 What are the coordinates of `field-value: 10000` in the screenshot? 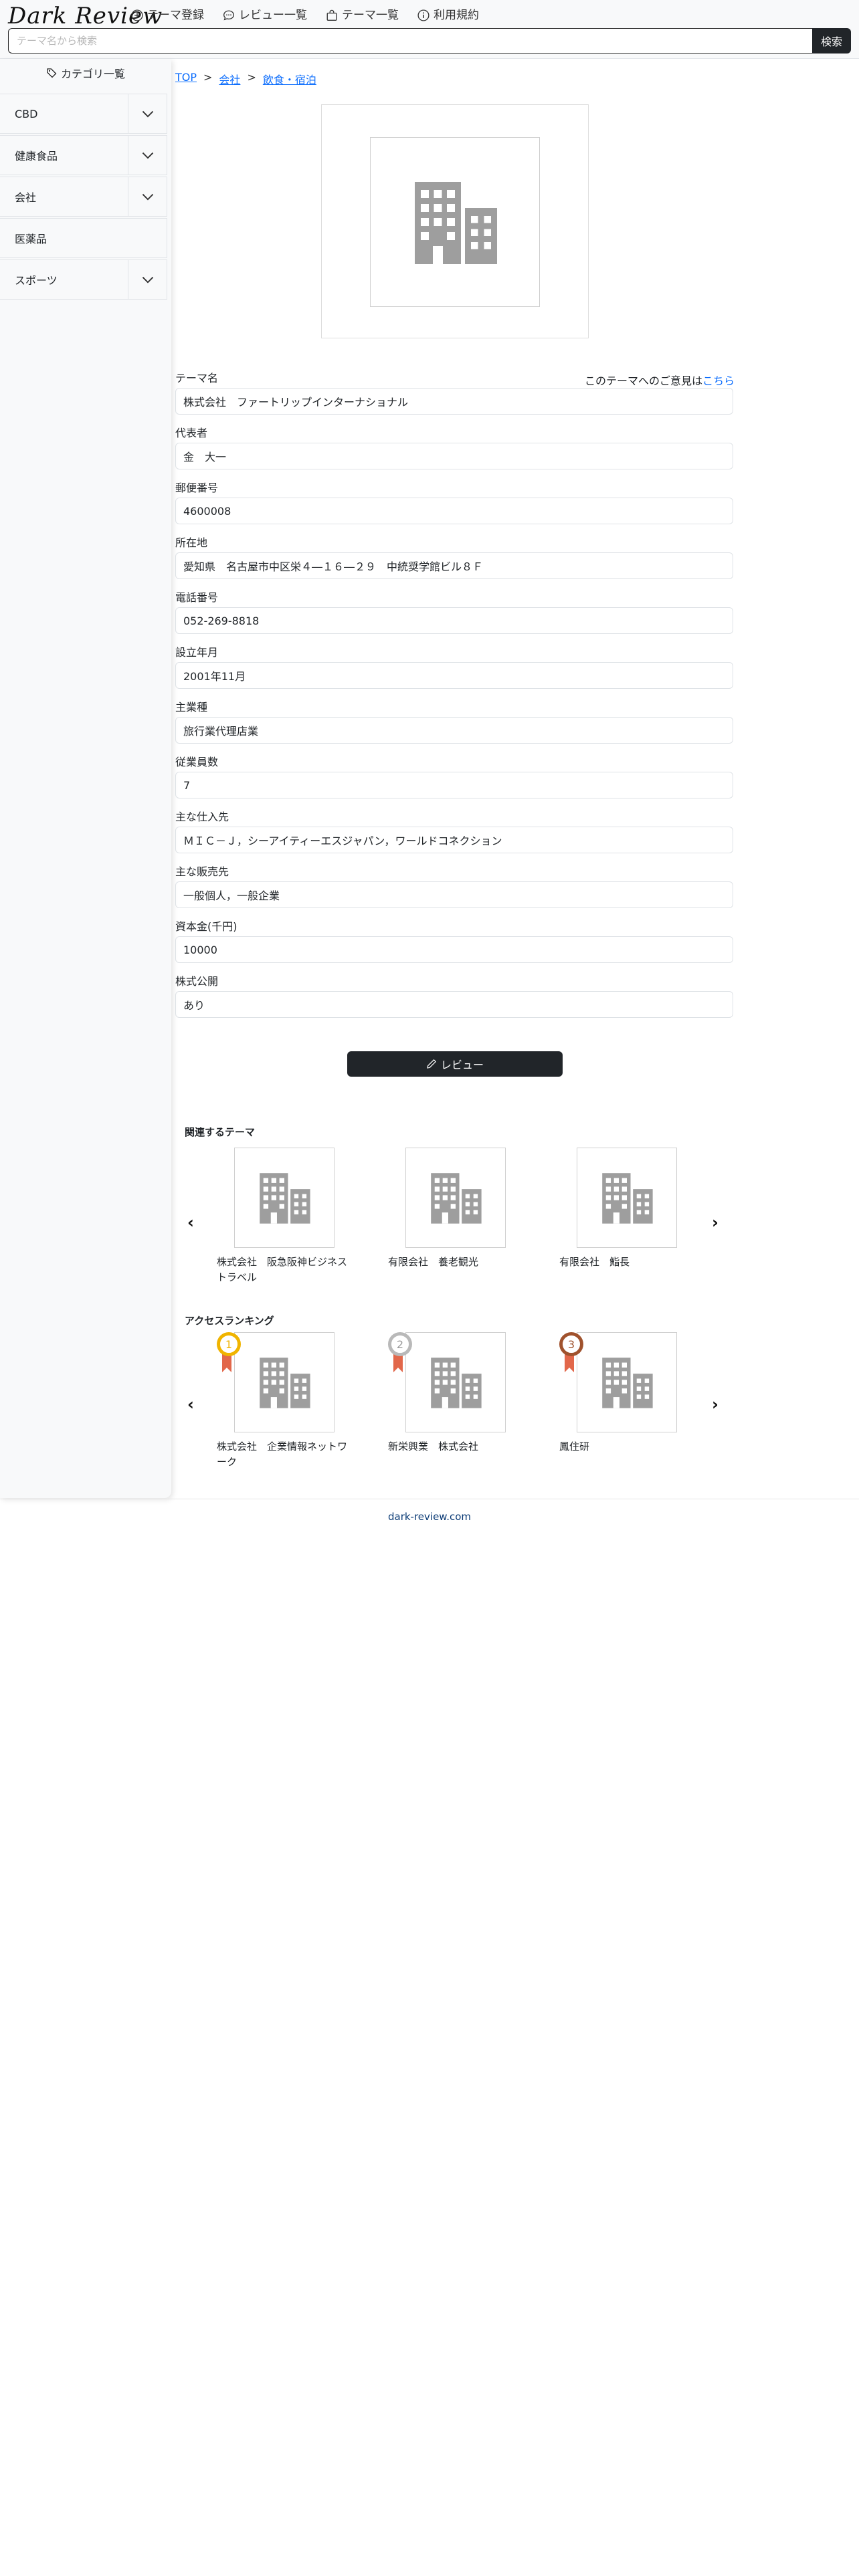 It's located at (454, 950).